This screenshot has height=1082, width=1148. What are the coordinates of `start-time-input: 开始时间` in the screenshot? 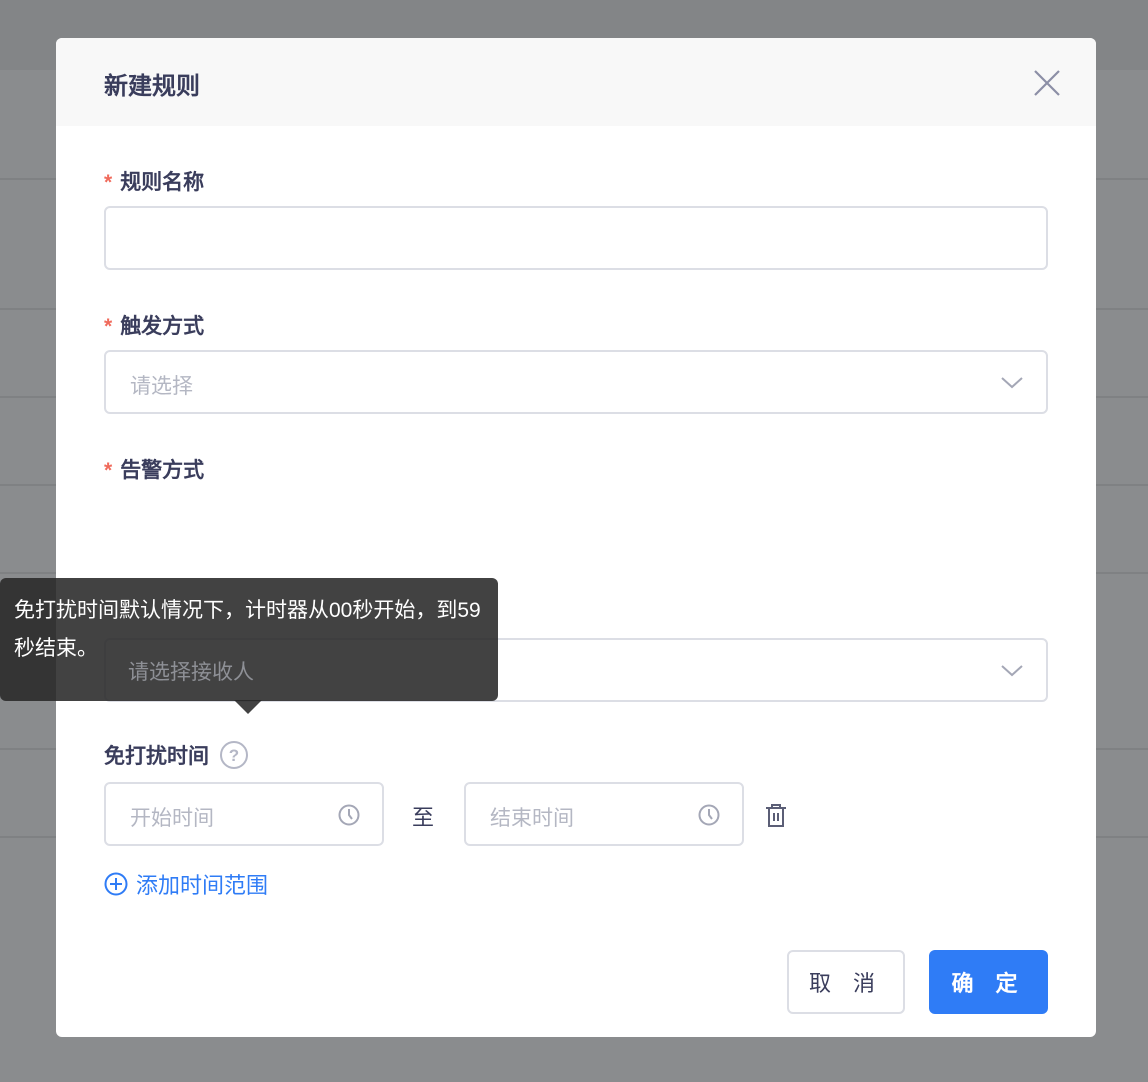 It's located at (244, 814).